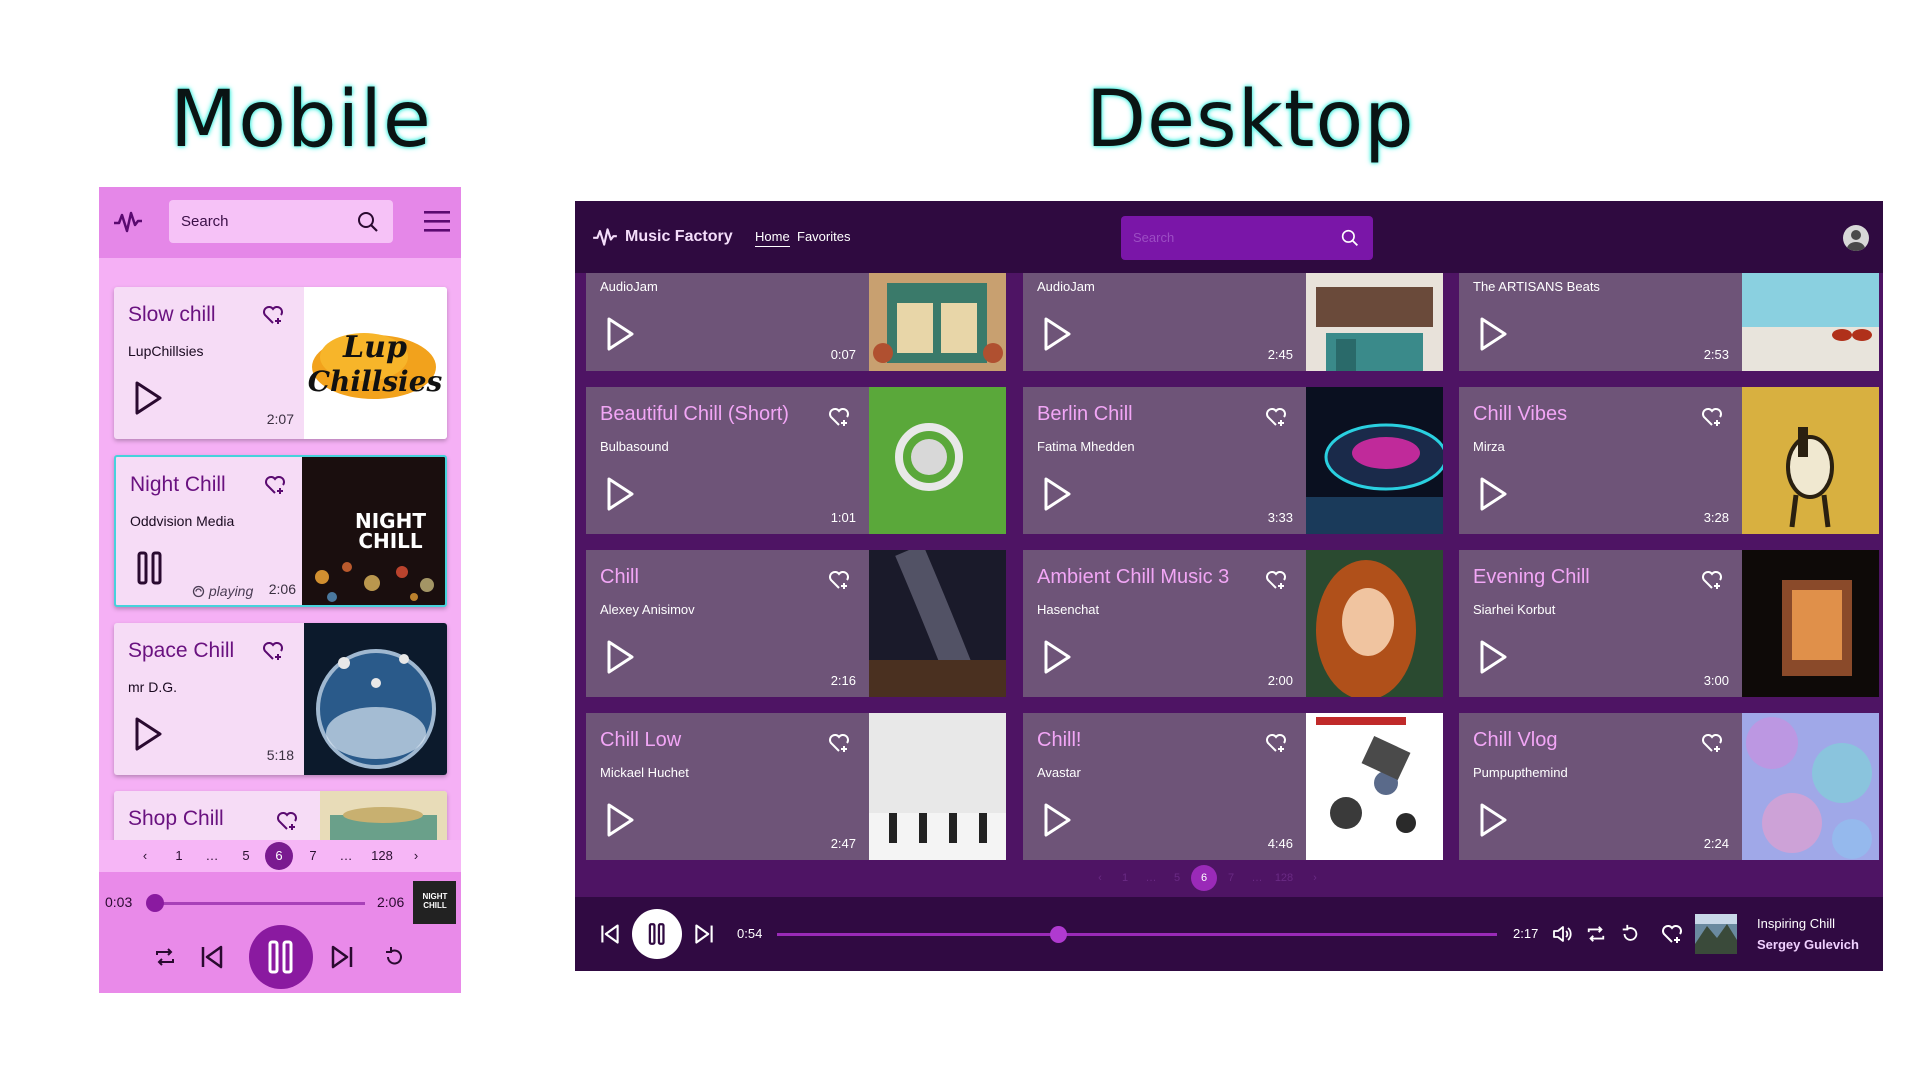 The image size is (1920, 1080). I want to click on track-card: Chill Vlog Pumpupthemind 2:24, so click(1669, 786).